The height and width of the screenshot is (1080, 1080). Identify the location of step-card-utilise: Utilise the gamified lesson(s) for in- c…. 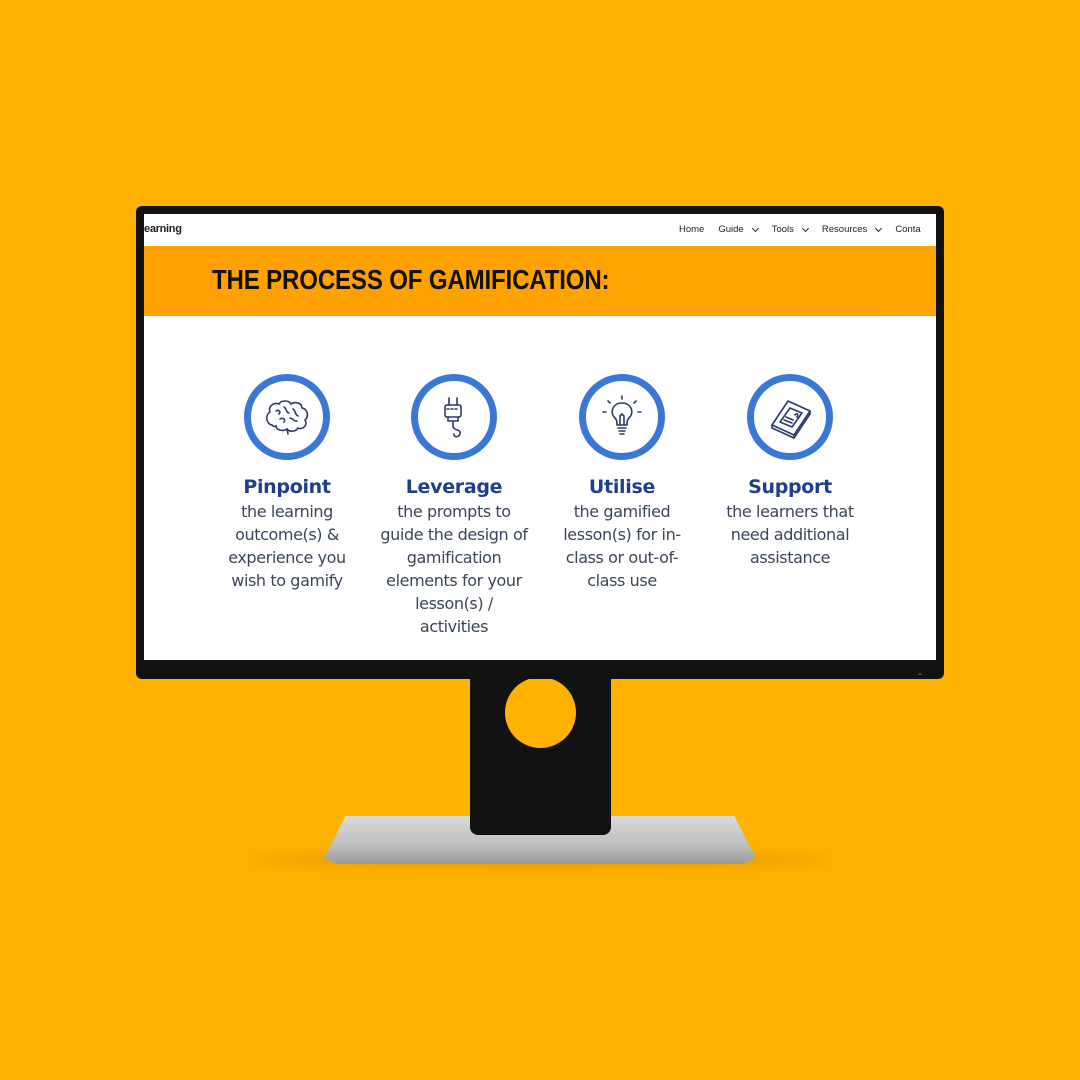
(622, 483).